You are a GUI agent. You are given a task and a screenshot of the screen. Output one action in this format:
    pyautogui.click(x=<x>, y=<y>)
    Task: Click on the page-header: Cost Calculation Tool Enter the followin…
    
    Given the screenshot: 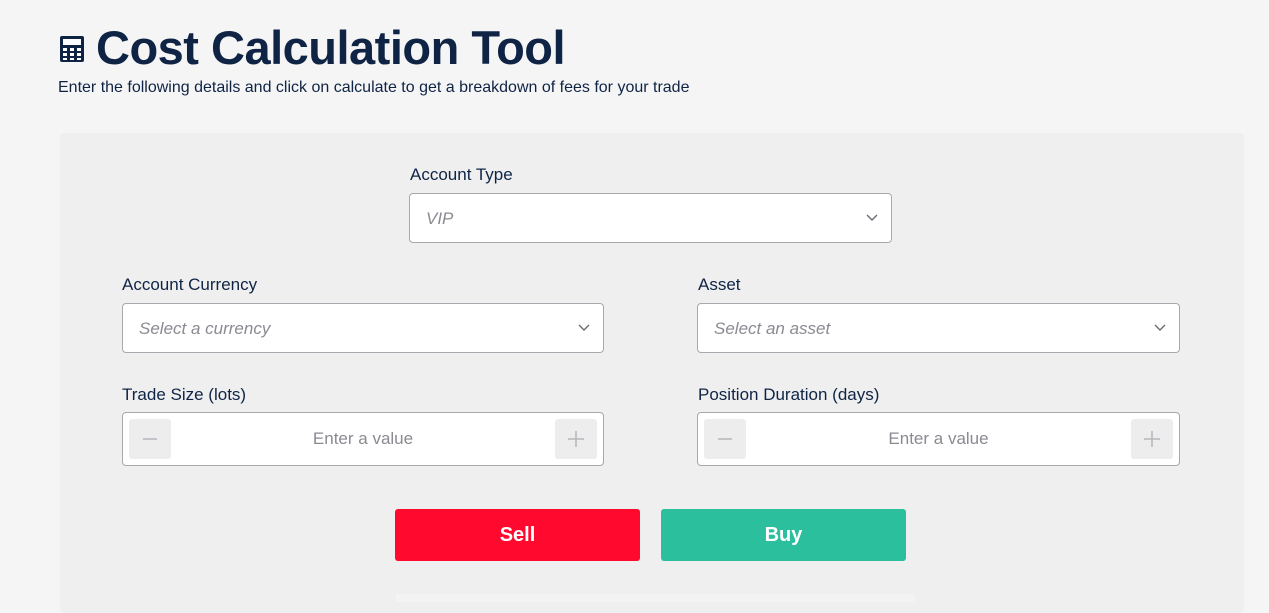 What is the action you would take?
    pyautogui.click(x=373, y=58)
    